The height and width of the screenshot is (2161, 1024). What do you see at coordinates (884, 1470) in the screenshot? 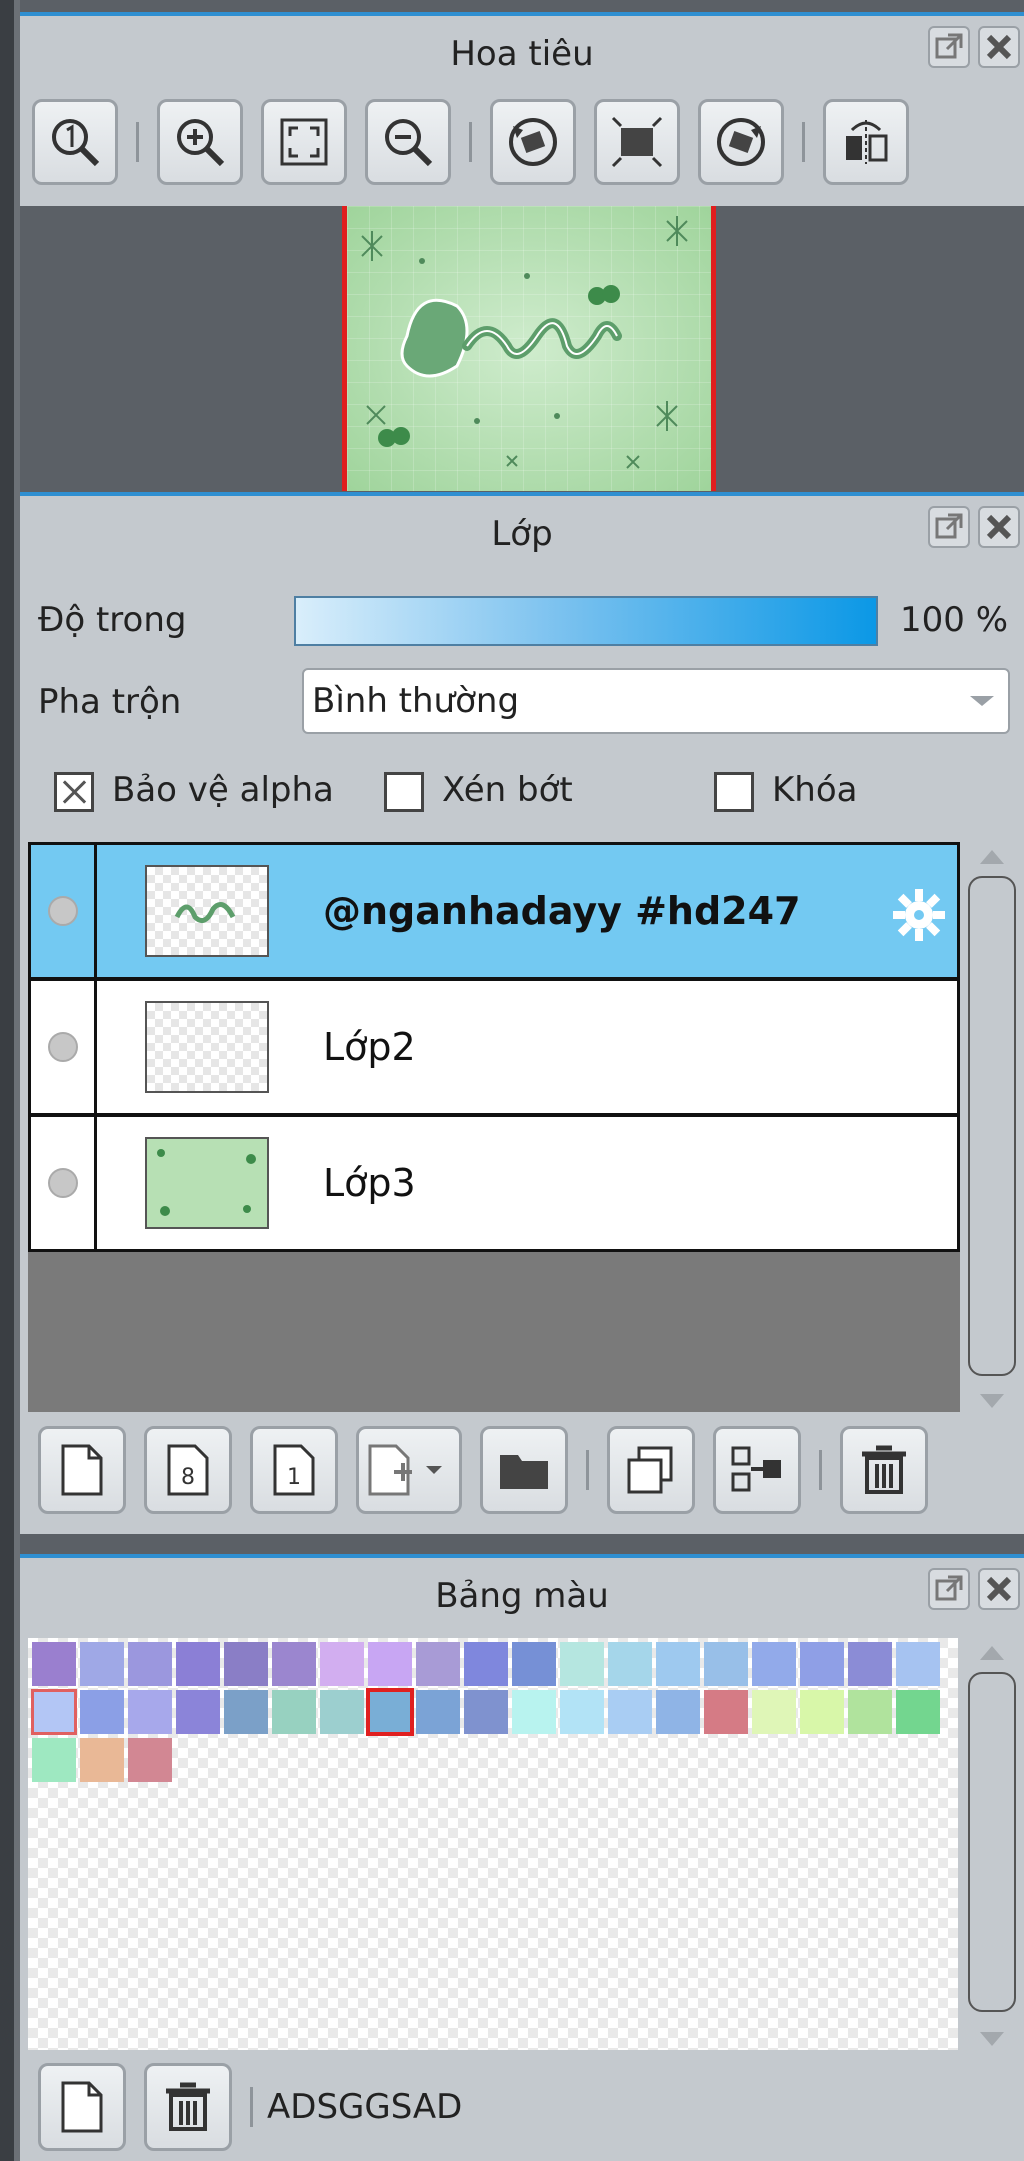
I see `delete-layer-icon` at bounding box center [884, 1470].